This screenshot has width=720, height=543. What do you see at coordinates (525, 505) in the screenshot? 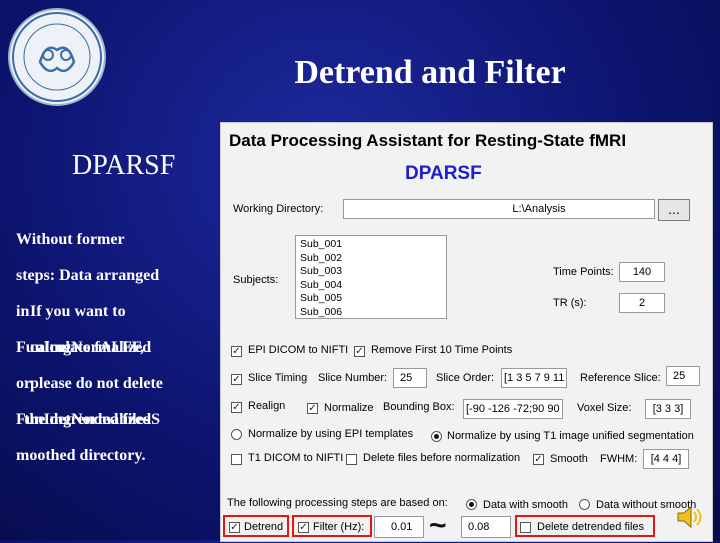
I see `data-with-smooth-label: Data with smooth` at bounding box center [525, 505].